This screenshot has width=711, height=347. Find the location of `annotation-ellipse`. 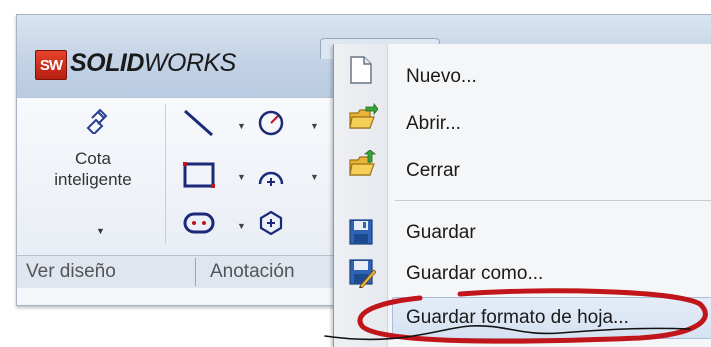

annotation-ellipse is located at coordinates (516, 316).